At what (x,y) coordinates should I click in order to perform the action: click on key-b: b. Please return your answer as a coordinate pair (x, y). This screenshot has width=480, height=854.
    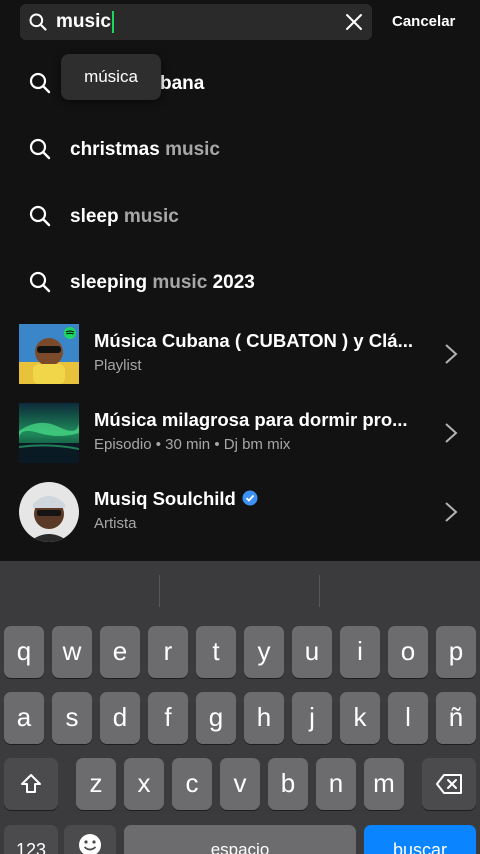
    Looking at the image, I should click on (288, 784).